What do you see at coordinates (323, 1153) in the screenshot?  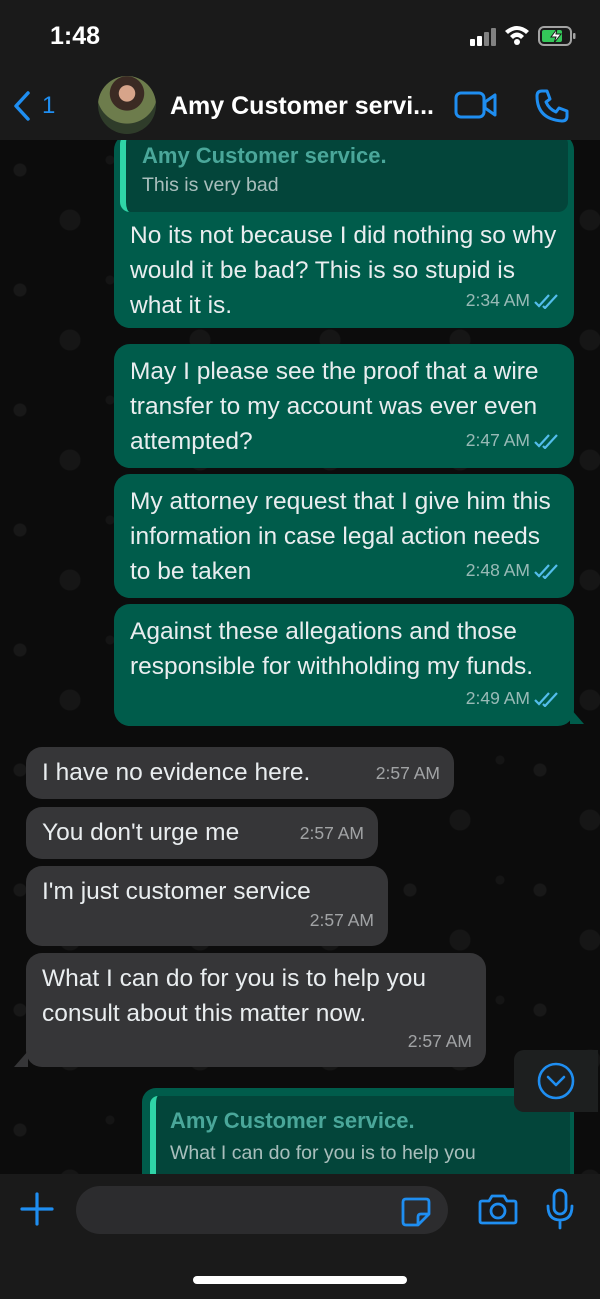 I see `quoted-text: What I can do for you is to help you` at bounding box center [323, 1153].